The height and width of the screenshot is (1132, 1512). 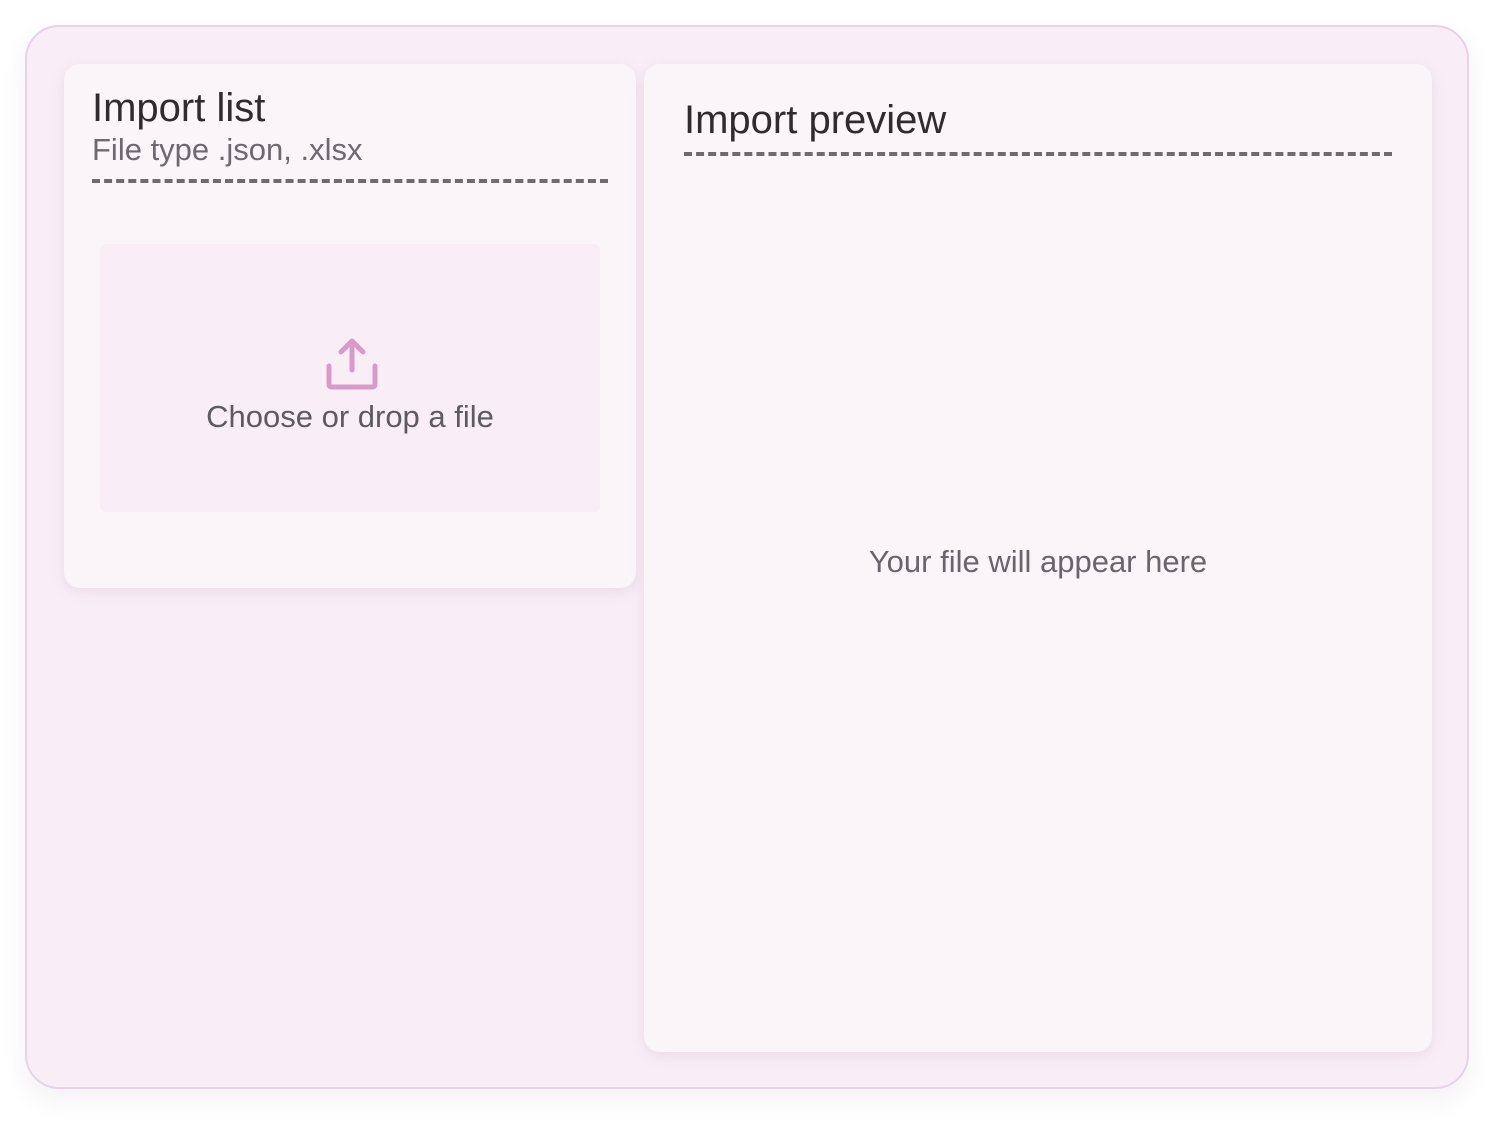 I want to click on import-list-title: Import list, so click(x=179, y=108).